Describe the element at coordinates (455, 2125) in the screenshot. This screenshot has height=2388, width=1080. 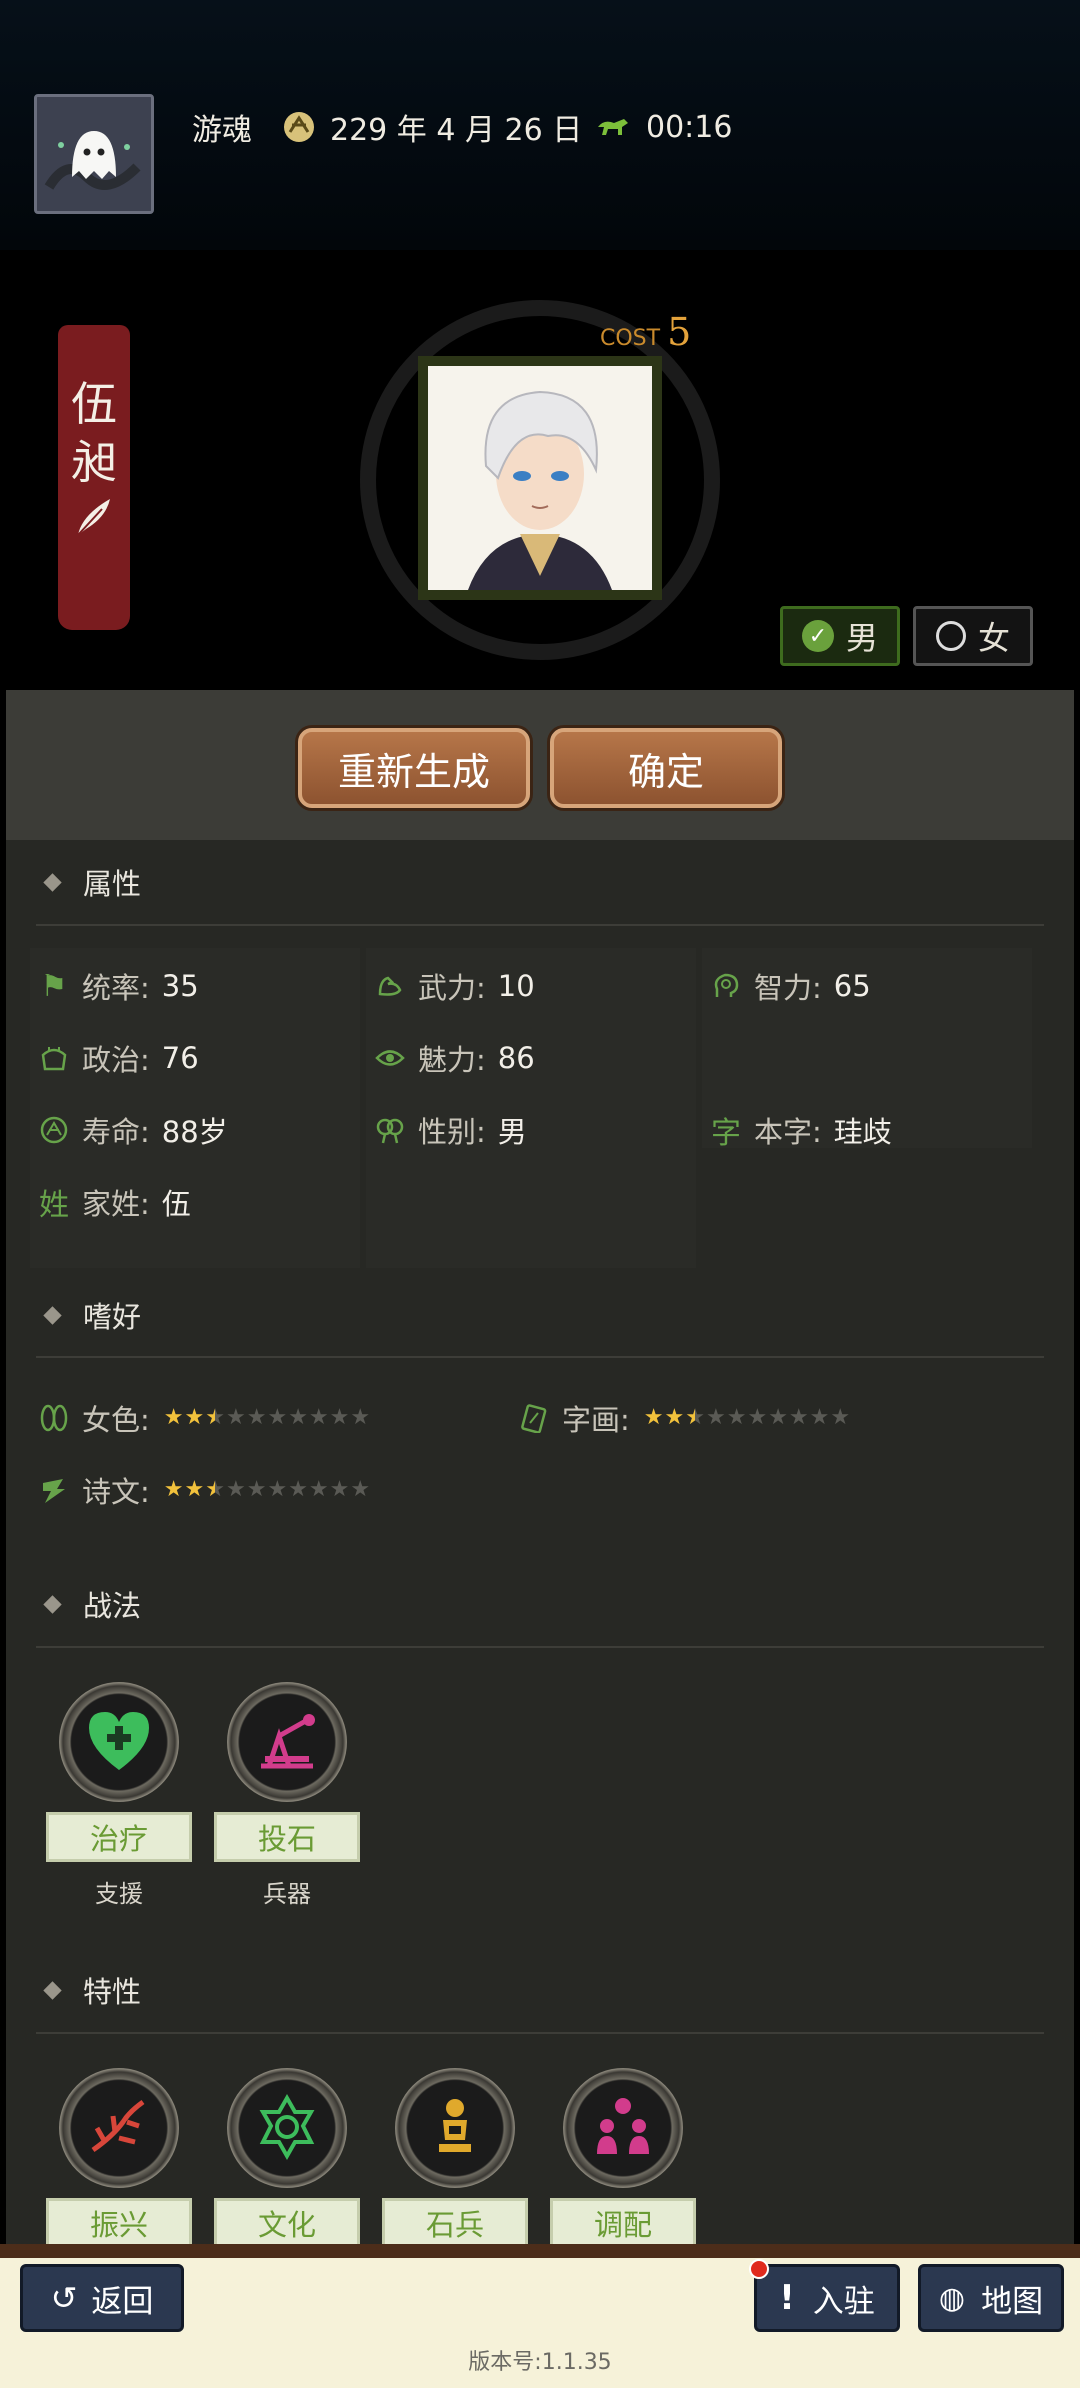
I see `stone-soldier-icon` at that location.